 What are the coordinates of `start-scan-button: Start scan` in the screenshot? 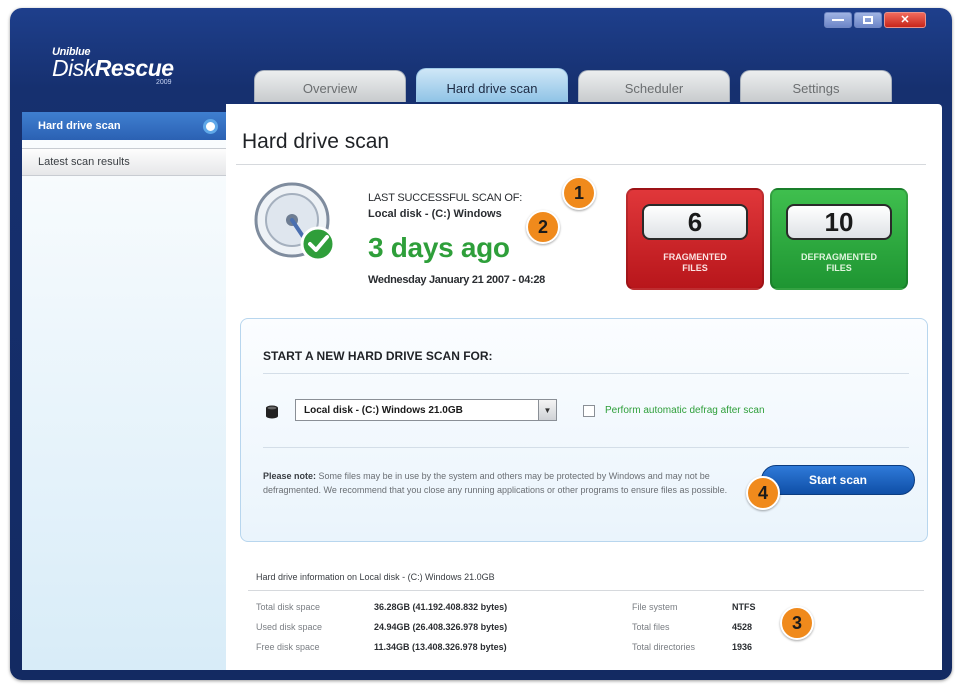 It's located at (838, 480).